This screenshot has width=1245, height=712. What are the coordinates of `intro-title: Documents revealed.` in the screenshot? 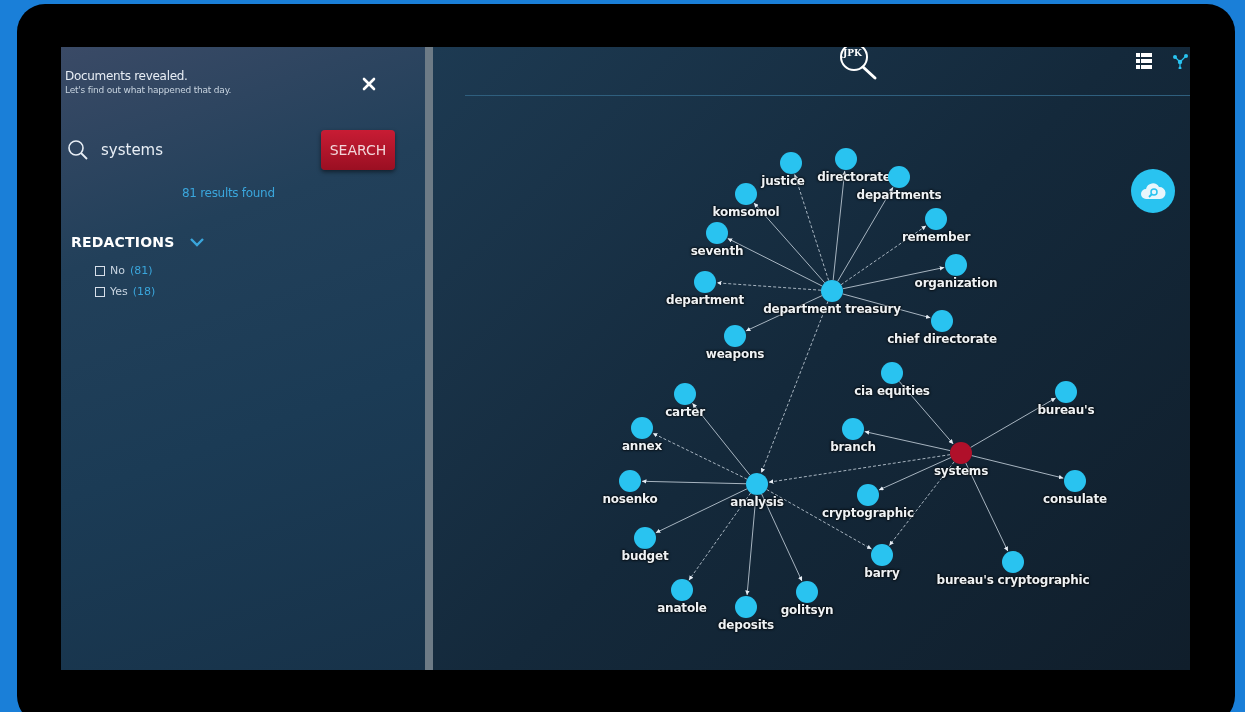 It's located at (127, 76).